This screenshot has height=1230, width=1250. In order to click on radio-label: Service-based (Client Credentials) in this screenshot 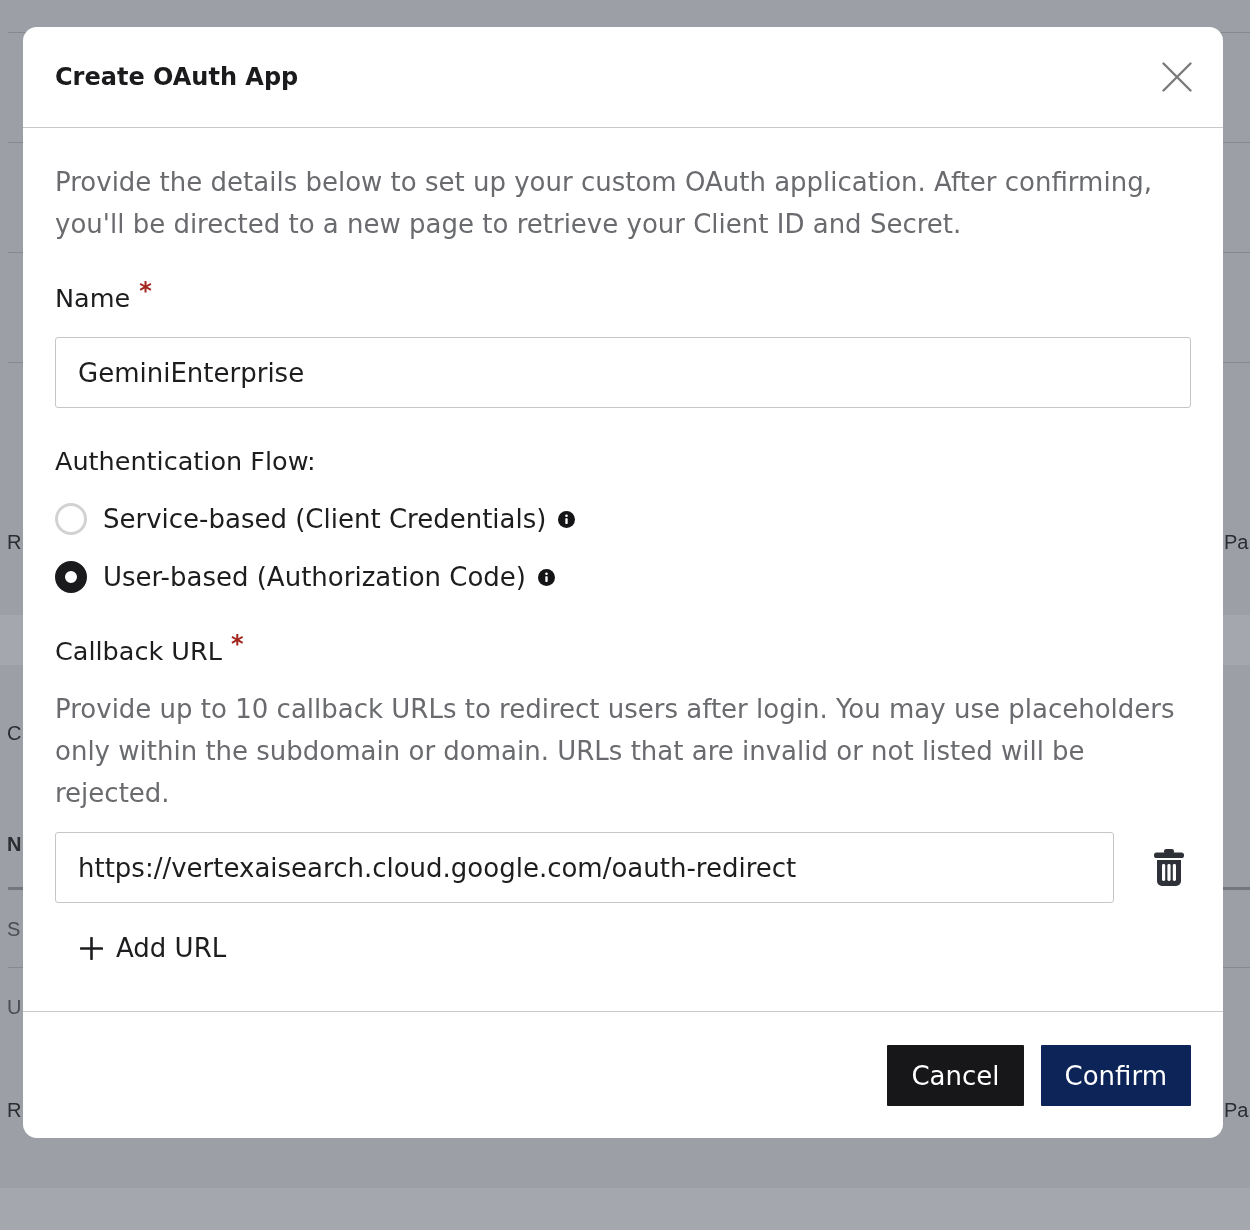, I will do `click(325, 519)`.